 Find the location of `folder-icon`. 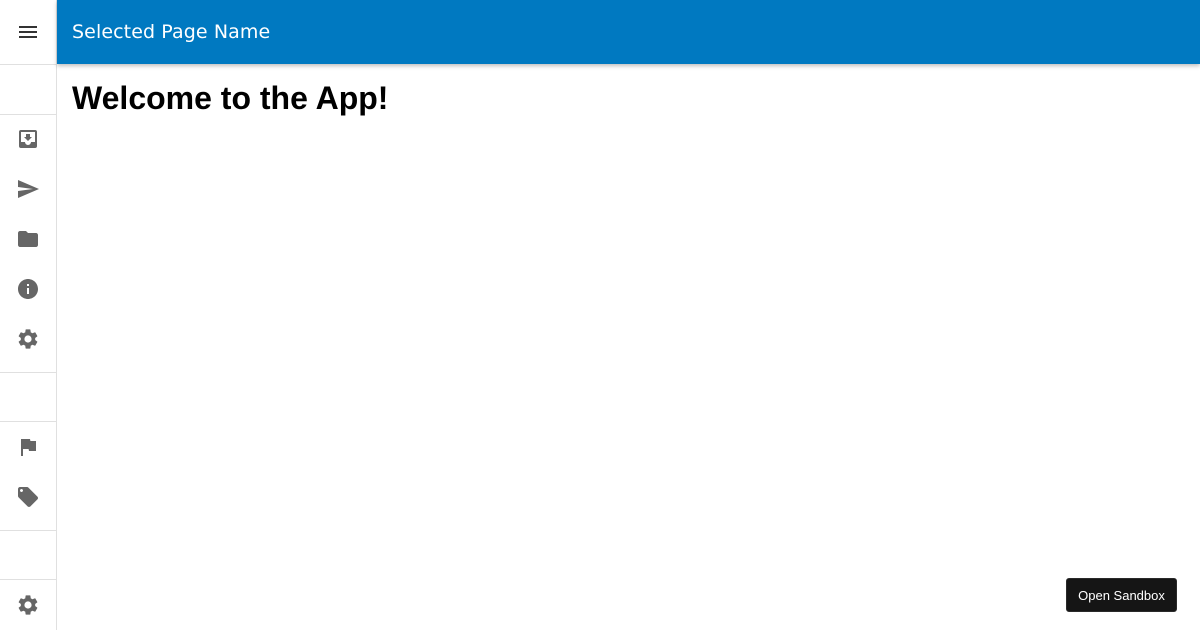

folder-icon is located at coordinates (28, 239).